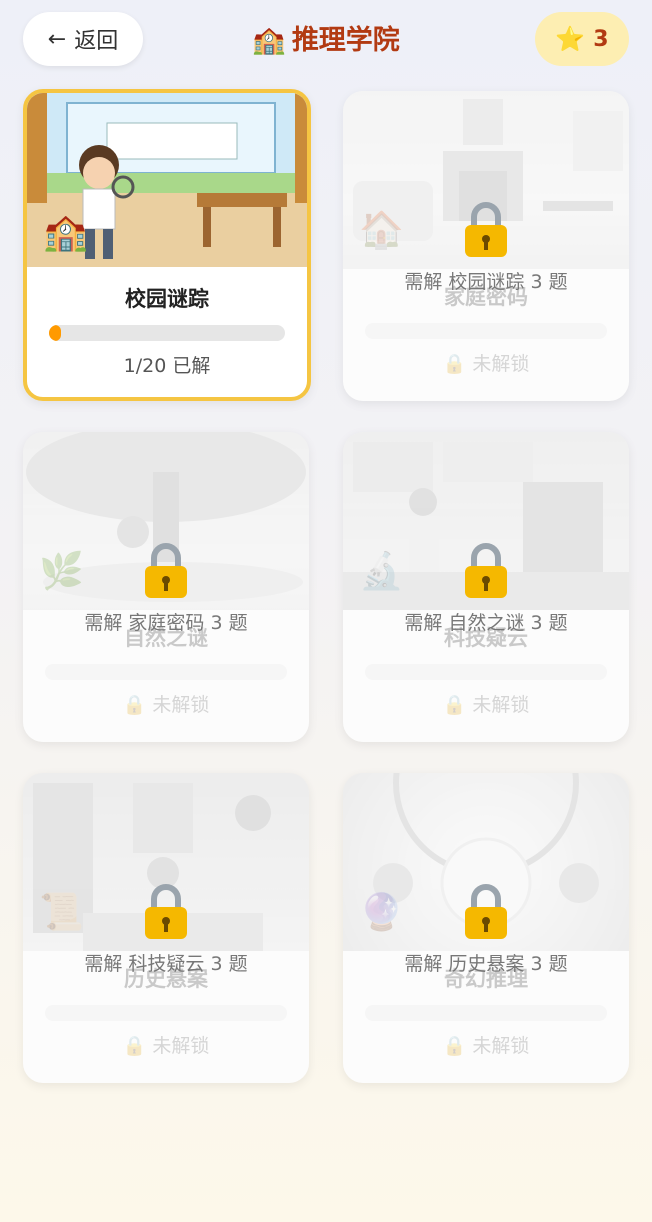  Describe the element at coordinates (166, 623) in the screenshot. I see `unlock-requirement: 需解 家庭密码 3 题` at that location.